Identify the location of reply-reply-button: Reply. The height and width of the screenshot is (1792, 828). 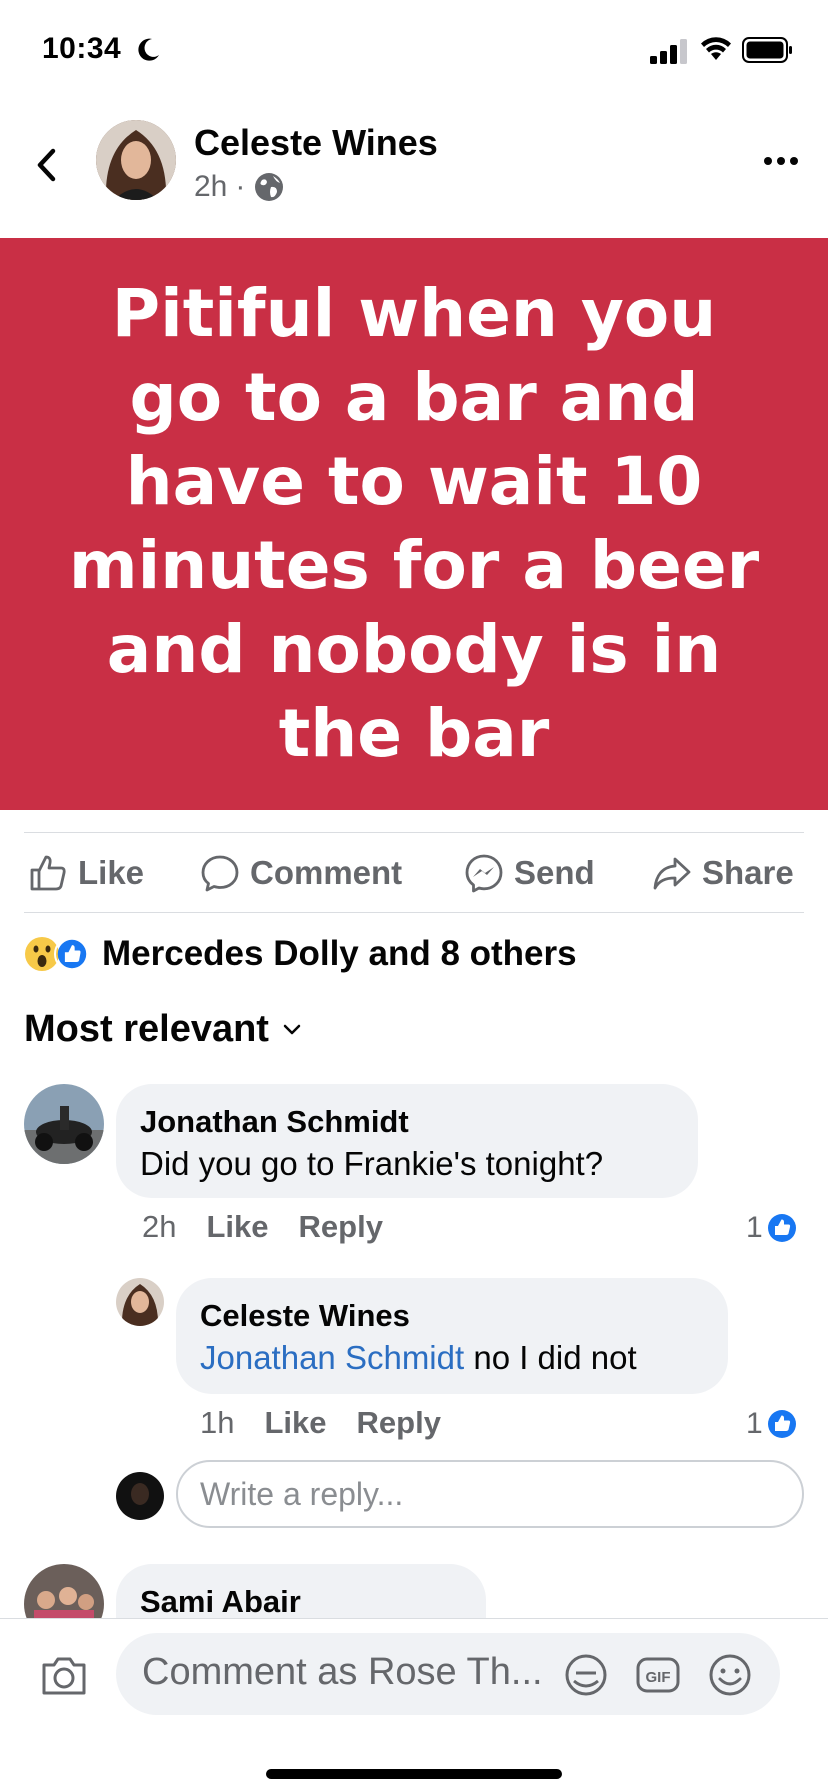
(399, 1423).